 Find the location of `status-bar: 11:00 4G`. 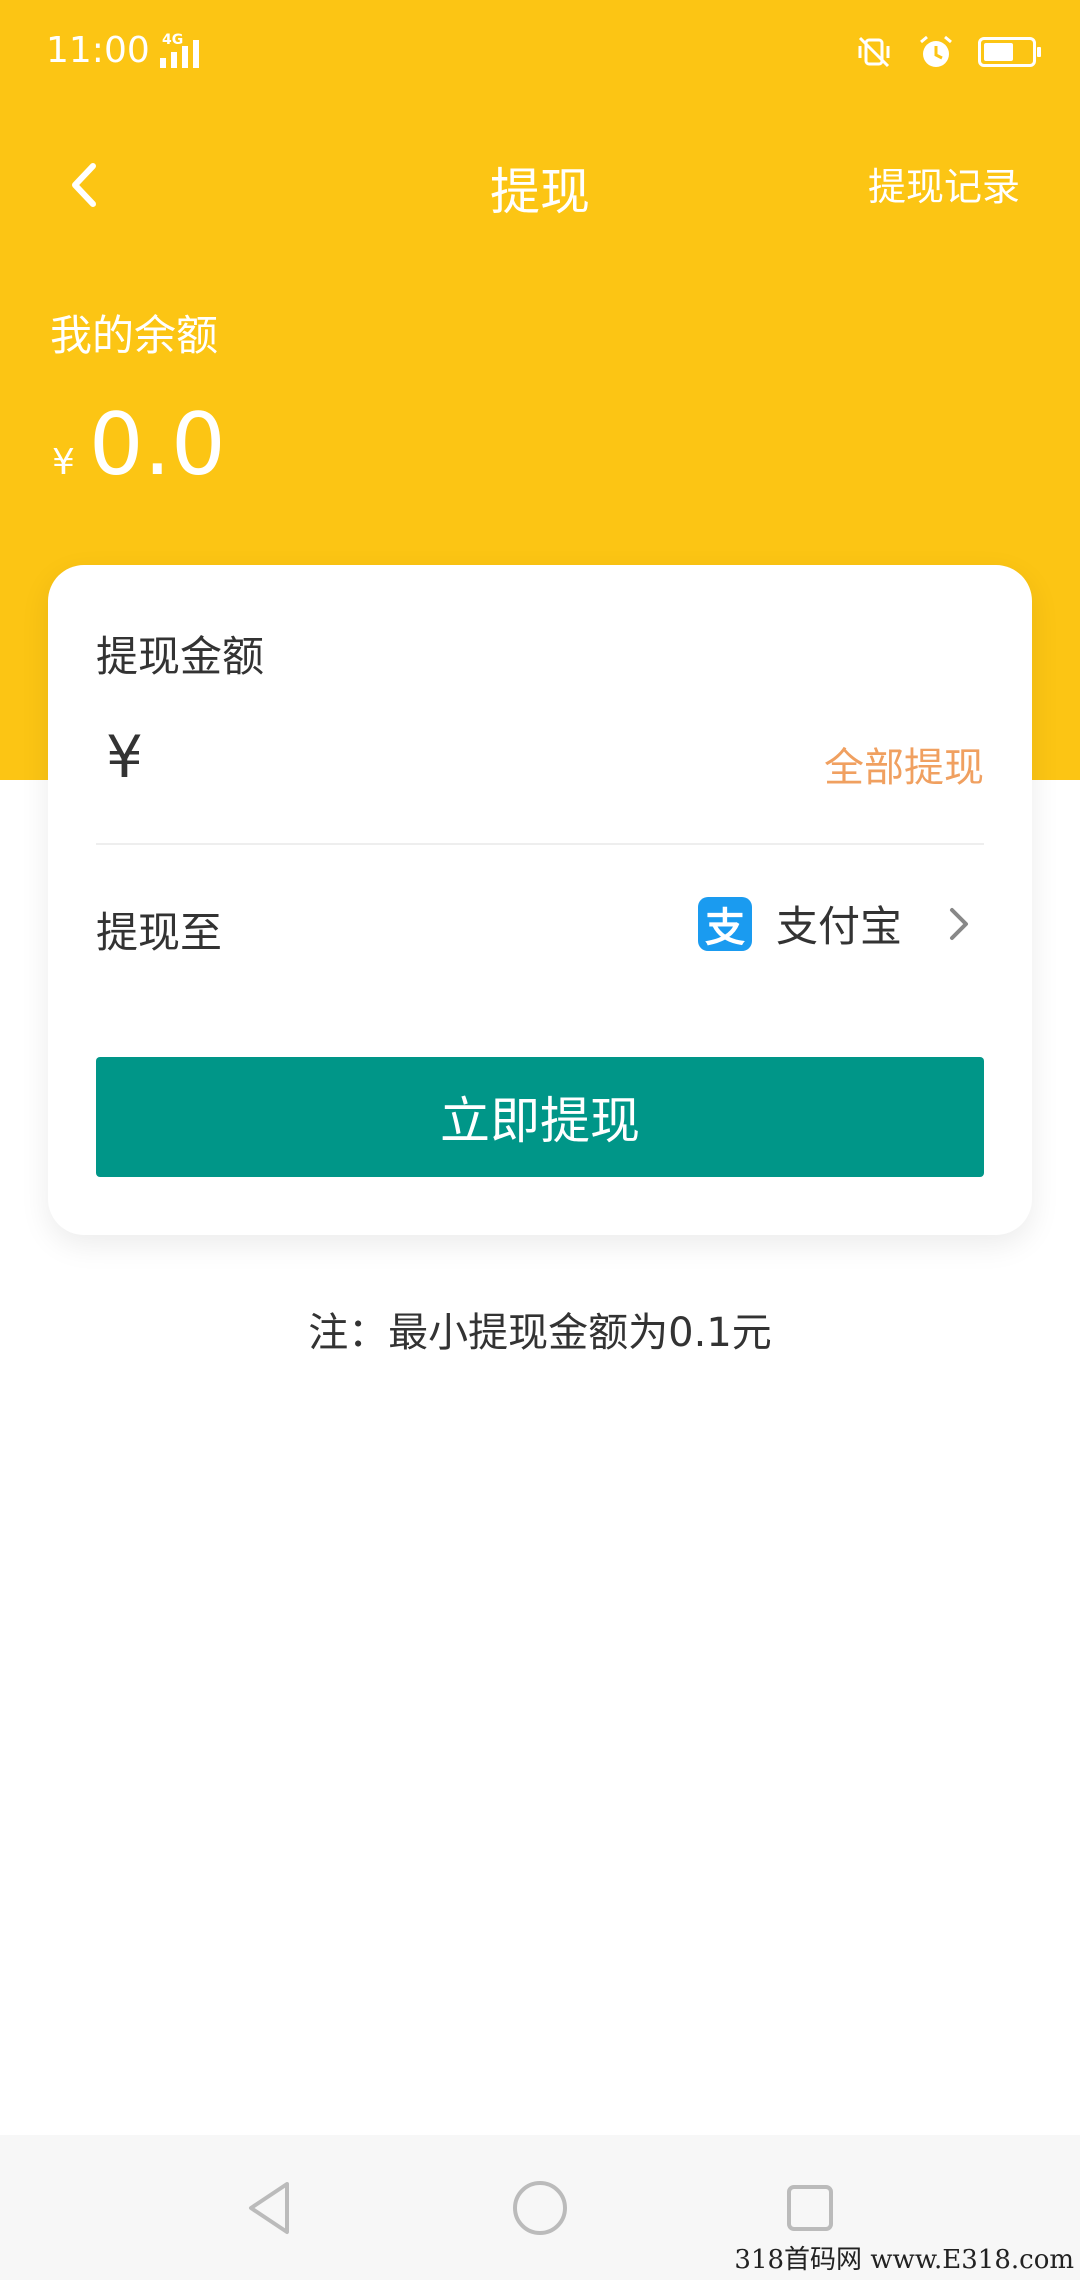

status-bar: 11:00 4G is located at coordinates (540, 55).